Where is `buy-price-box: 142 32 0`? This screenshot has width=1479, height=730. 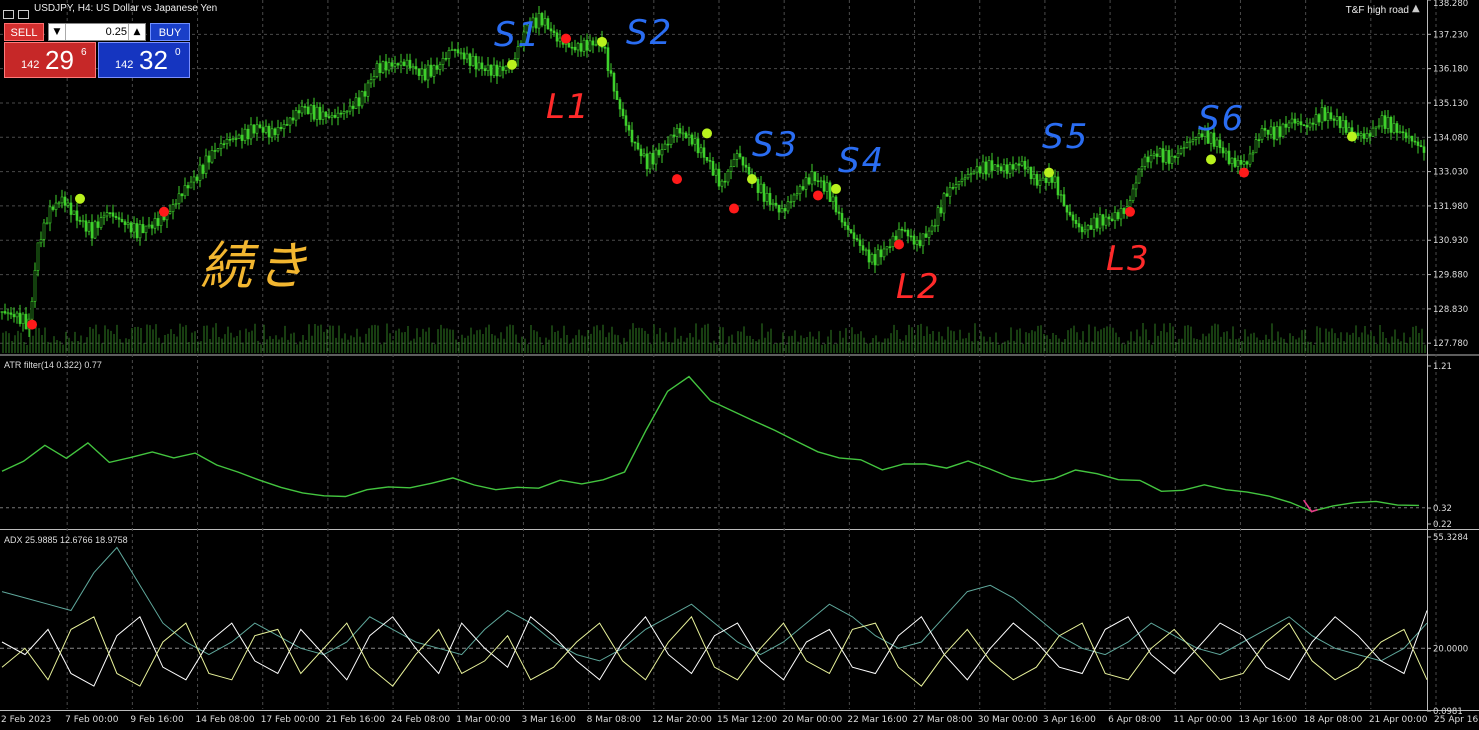
buy-price-box: 142 32 0 is located at coordinates (144, 60).